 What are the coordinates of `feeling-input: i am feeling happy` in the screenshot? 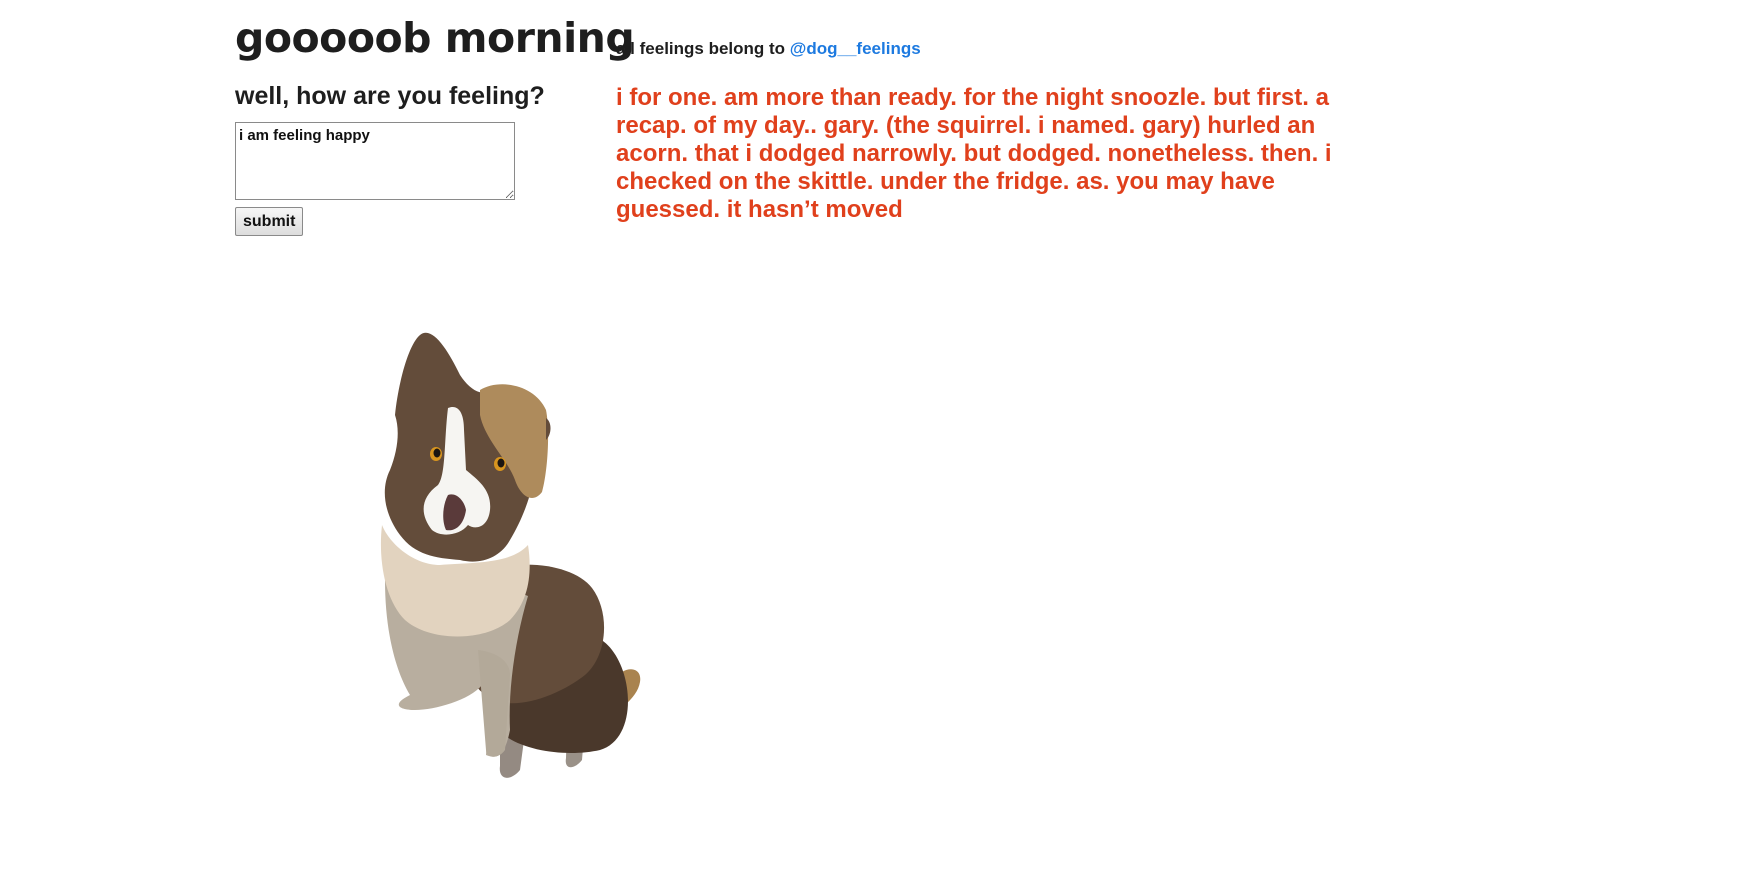 It's located at (375, 161).